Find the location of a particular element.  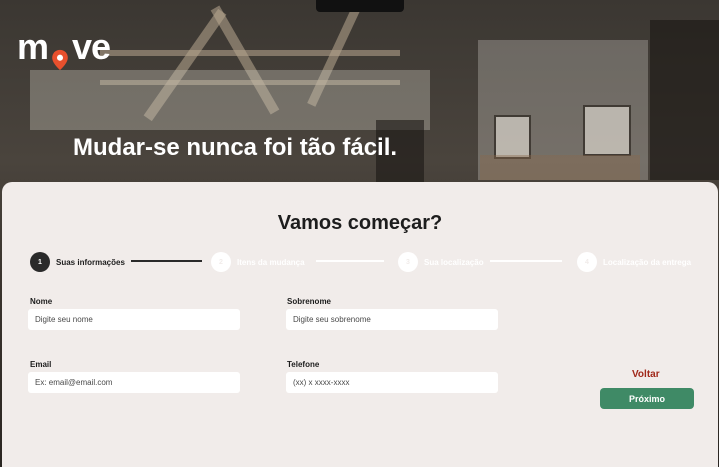

step-number: 3 is located at coordinates (408, 262).